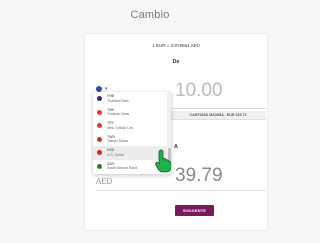 This screenshot has width=320, height=243. What do you see at coordinates (132, 99) in the screenshot?
I see `currency-option-thb: THB Thailand Bath` at bounding box center [132, 99].